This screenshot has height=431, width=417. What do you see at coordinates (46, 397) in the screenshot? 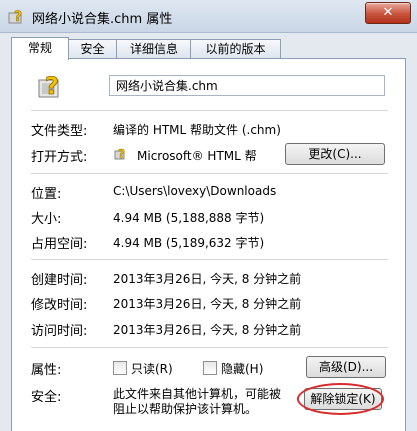
I see `security-label: 安全:` at bounding box center [46, 397].